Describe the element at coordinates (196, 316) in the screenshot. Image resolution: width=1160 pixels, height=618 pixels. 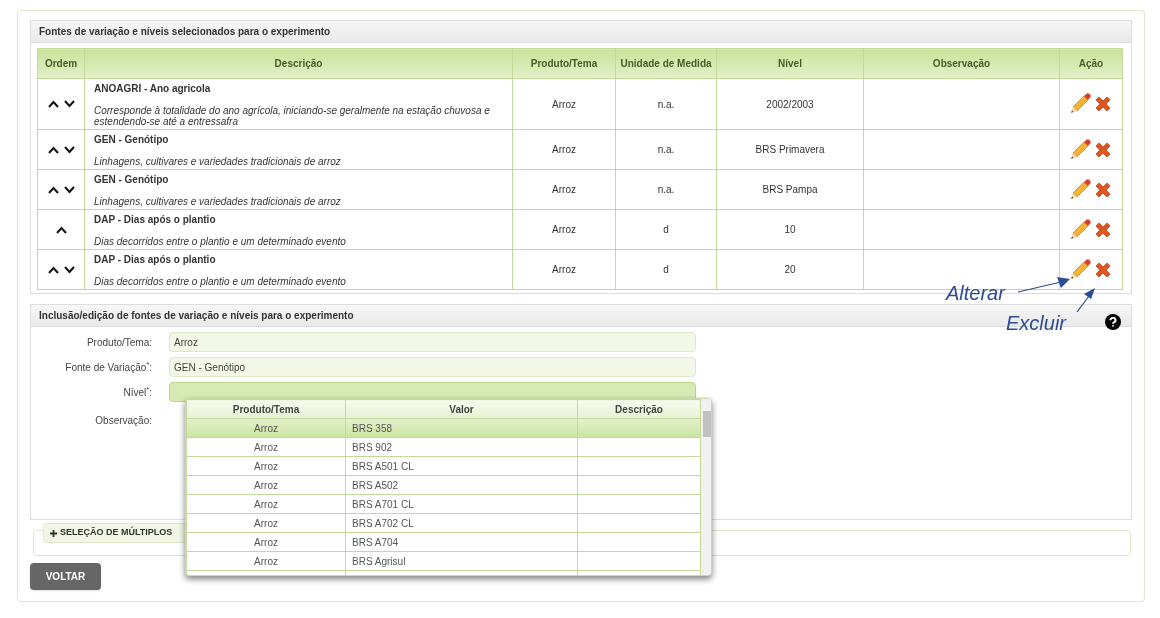
I see `section-header: Inclusão/edição de fontes de variação e níveis para o experimento` at that location.